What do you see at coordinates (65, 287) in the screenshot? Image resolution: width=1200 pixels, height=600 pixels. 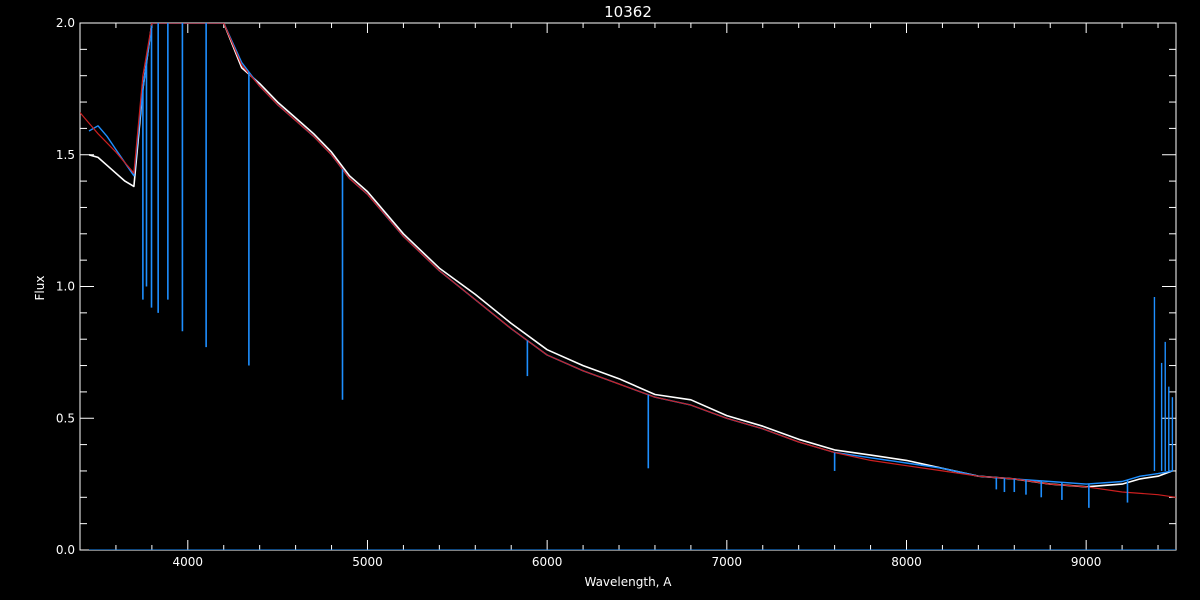 I see `y-tick-label: 1.0` at bounding box center [65, 287].